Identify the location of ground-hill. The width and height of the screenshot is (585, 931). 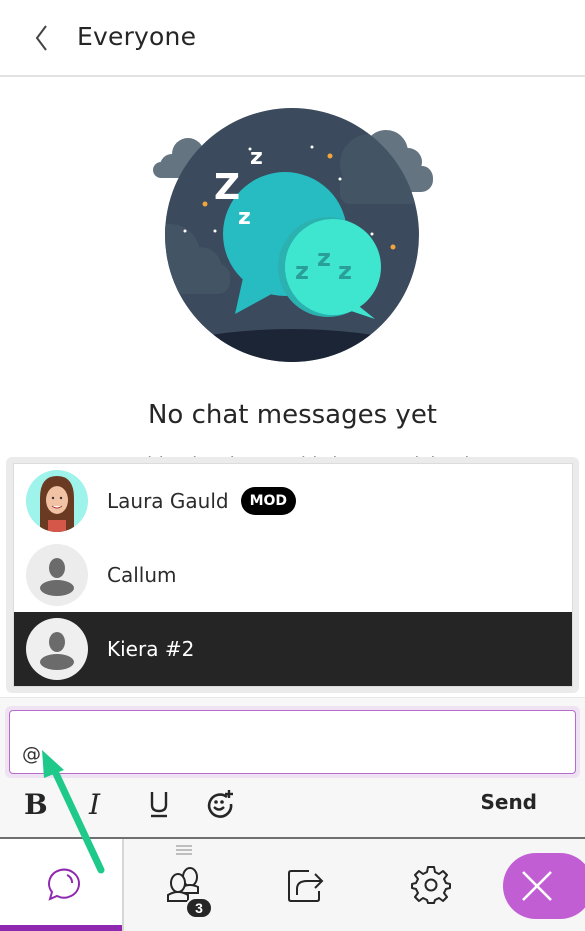
(292, 345).